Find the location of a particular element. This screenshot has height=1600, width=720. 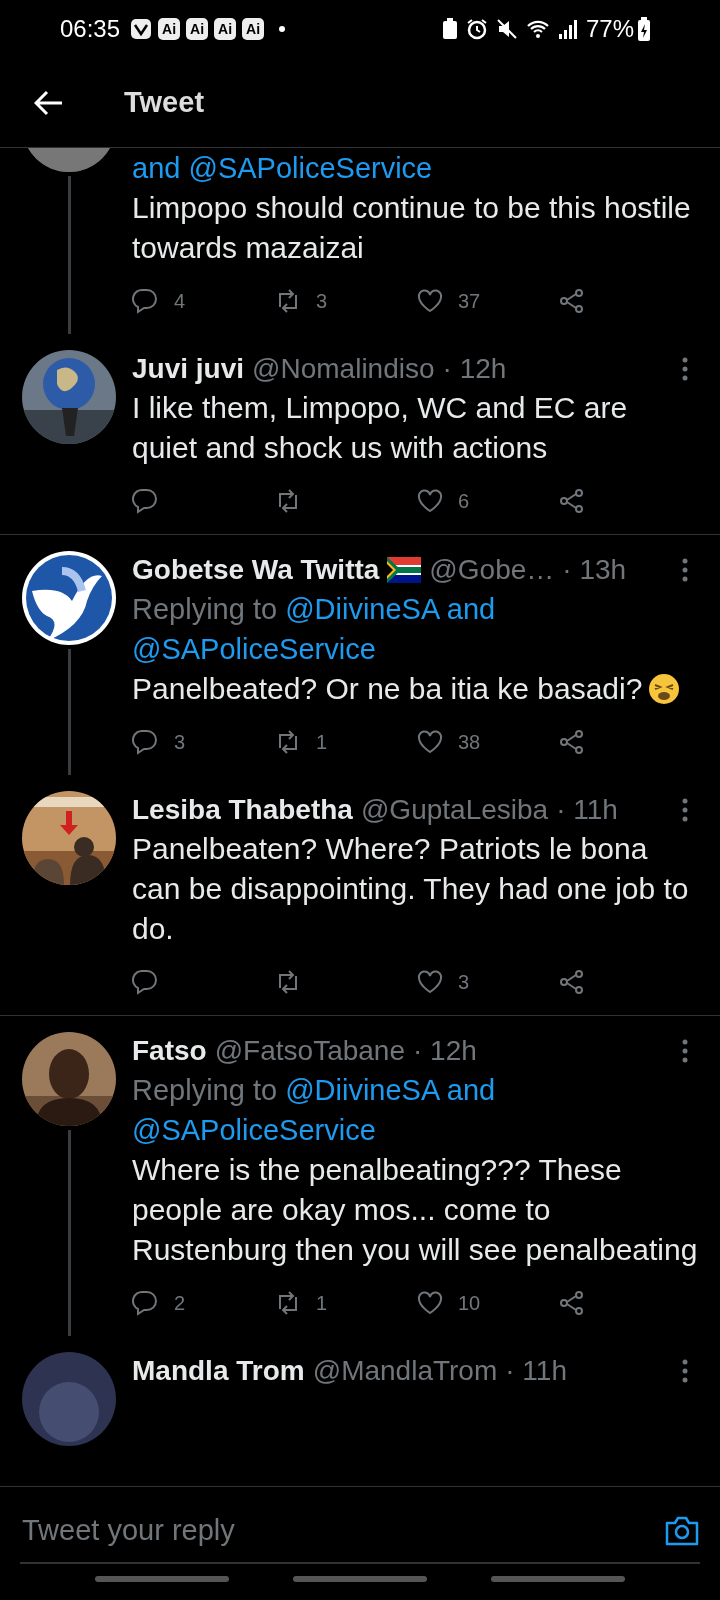

post-time: · 13h is located at coordinates (594, 570).